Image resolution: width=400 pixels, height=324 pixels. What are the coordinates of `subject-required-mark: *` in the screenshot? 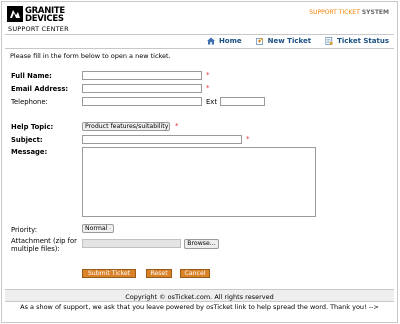 It's located at (248, 139).